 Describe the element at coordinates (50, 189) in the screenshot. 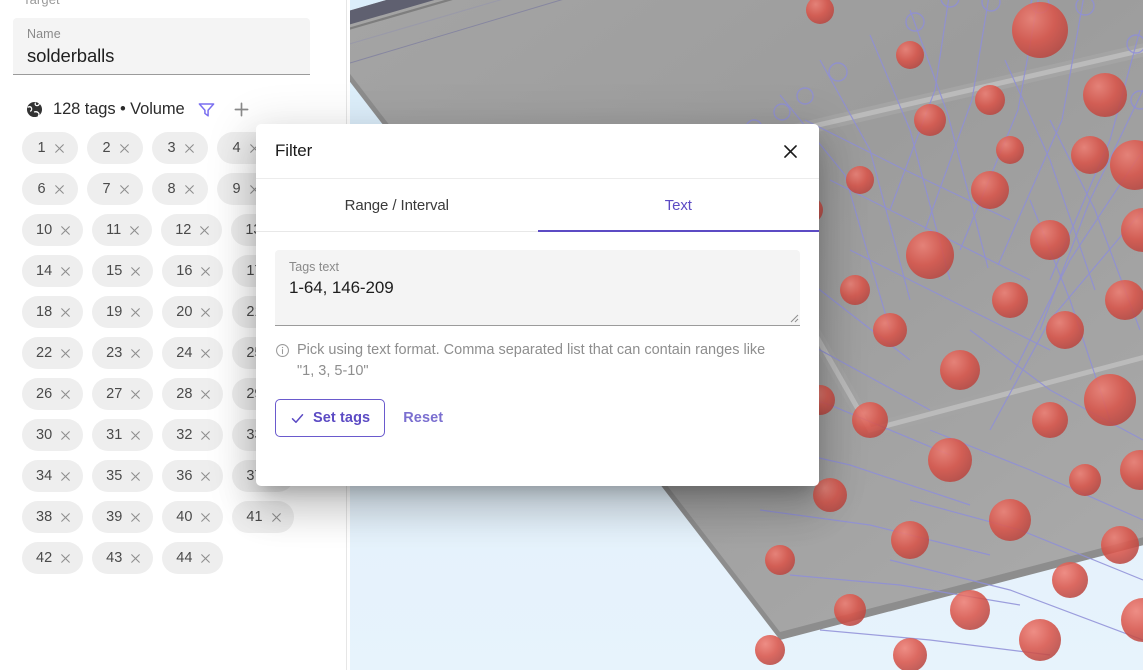

I see `tag-chip: 6` at that location.